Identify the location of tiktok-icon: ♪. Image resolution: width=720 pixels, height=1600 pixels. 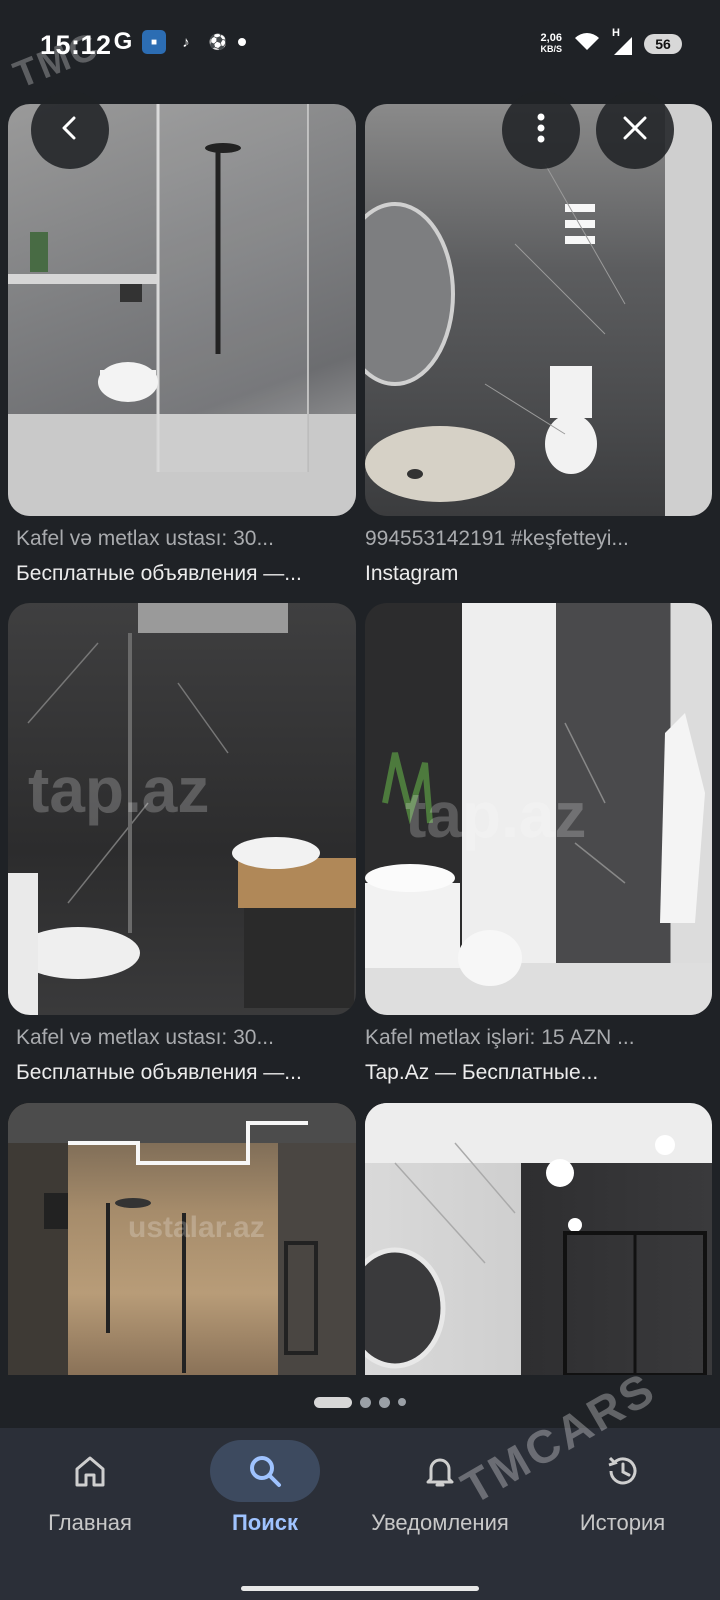
(186, 42).